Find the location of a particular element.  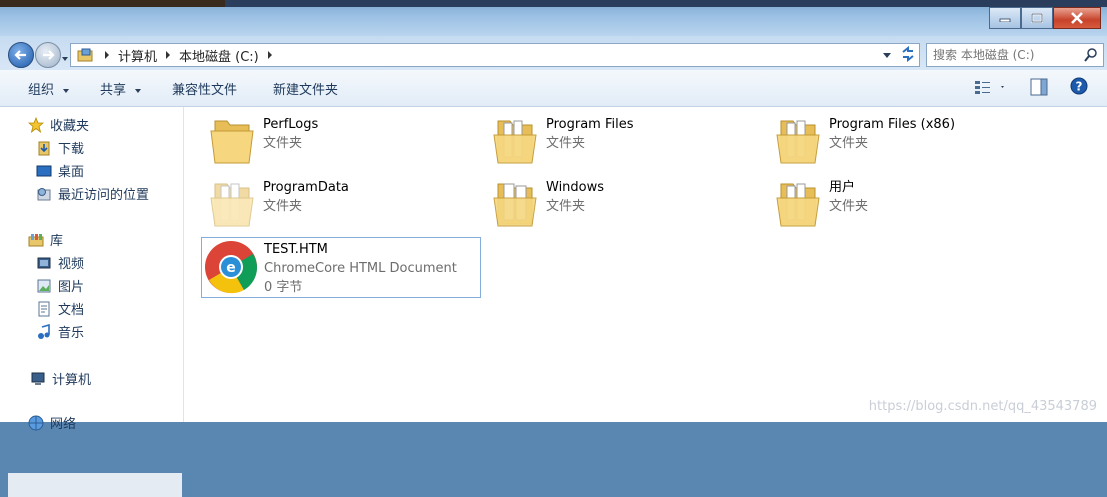

nav-documents-label: 文档 is located at coordinates (71, 310).